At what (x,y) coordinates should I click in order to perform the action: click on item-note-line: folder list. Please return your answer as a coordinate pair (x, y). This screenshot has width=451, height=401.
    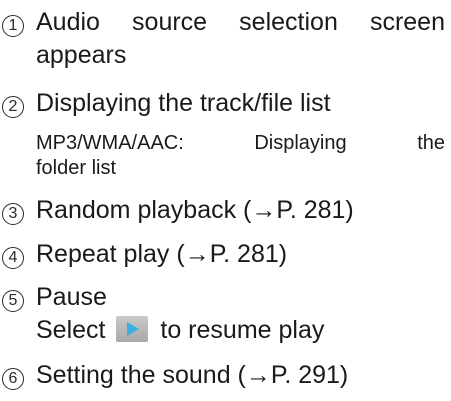
    Looking at the image, I should click on (76, 168).